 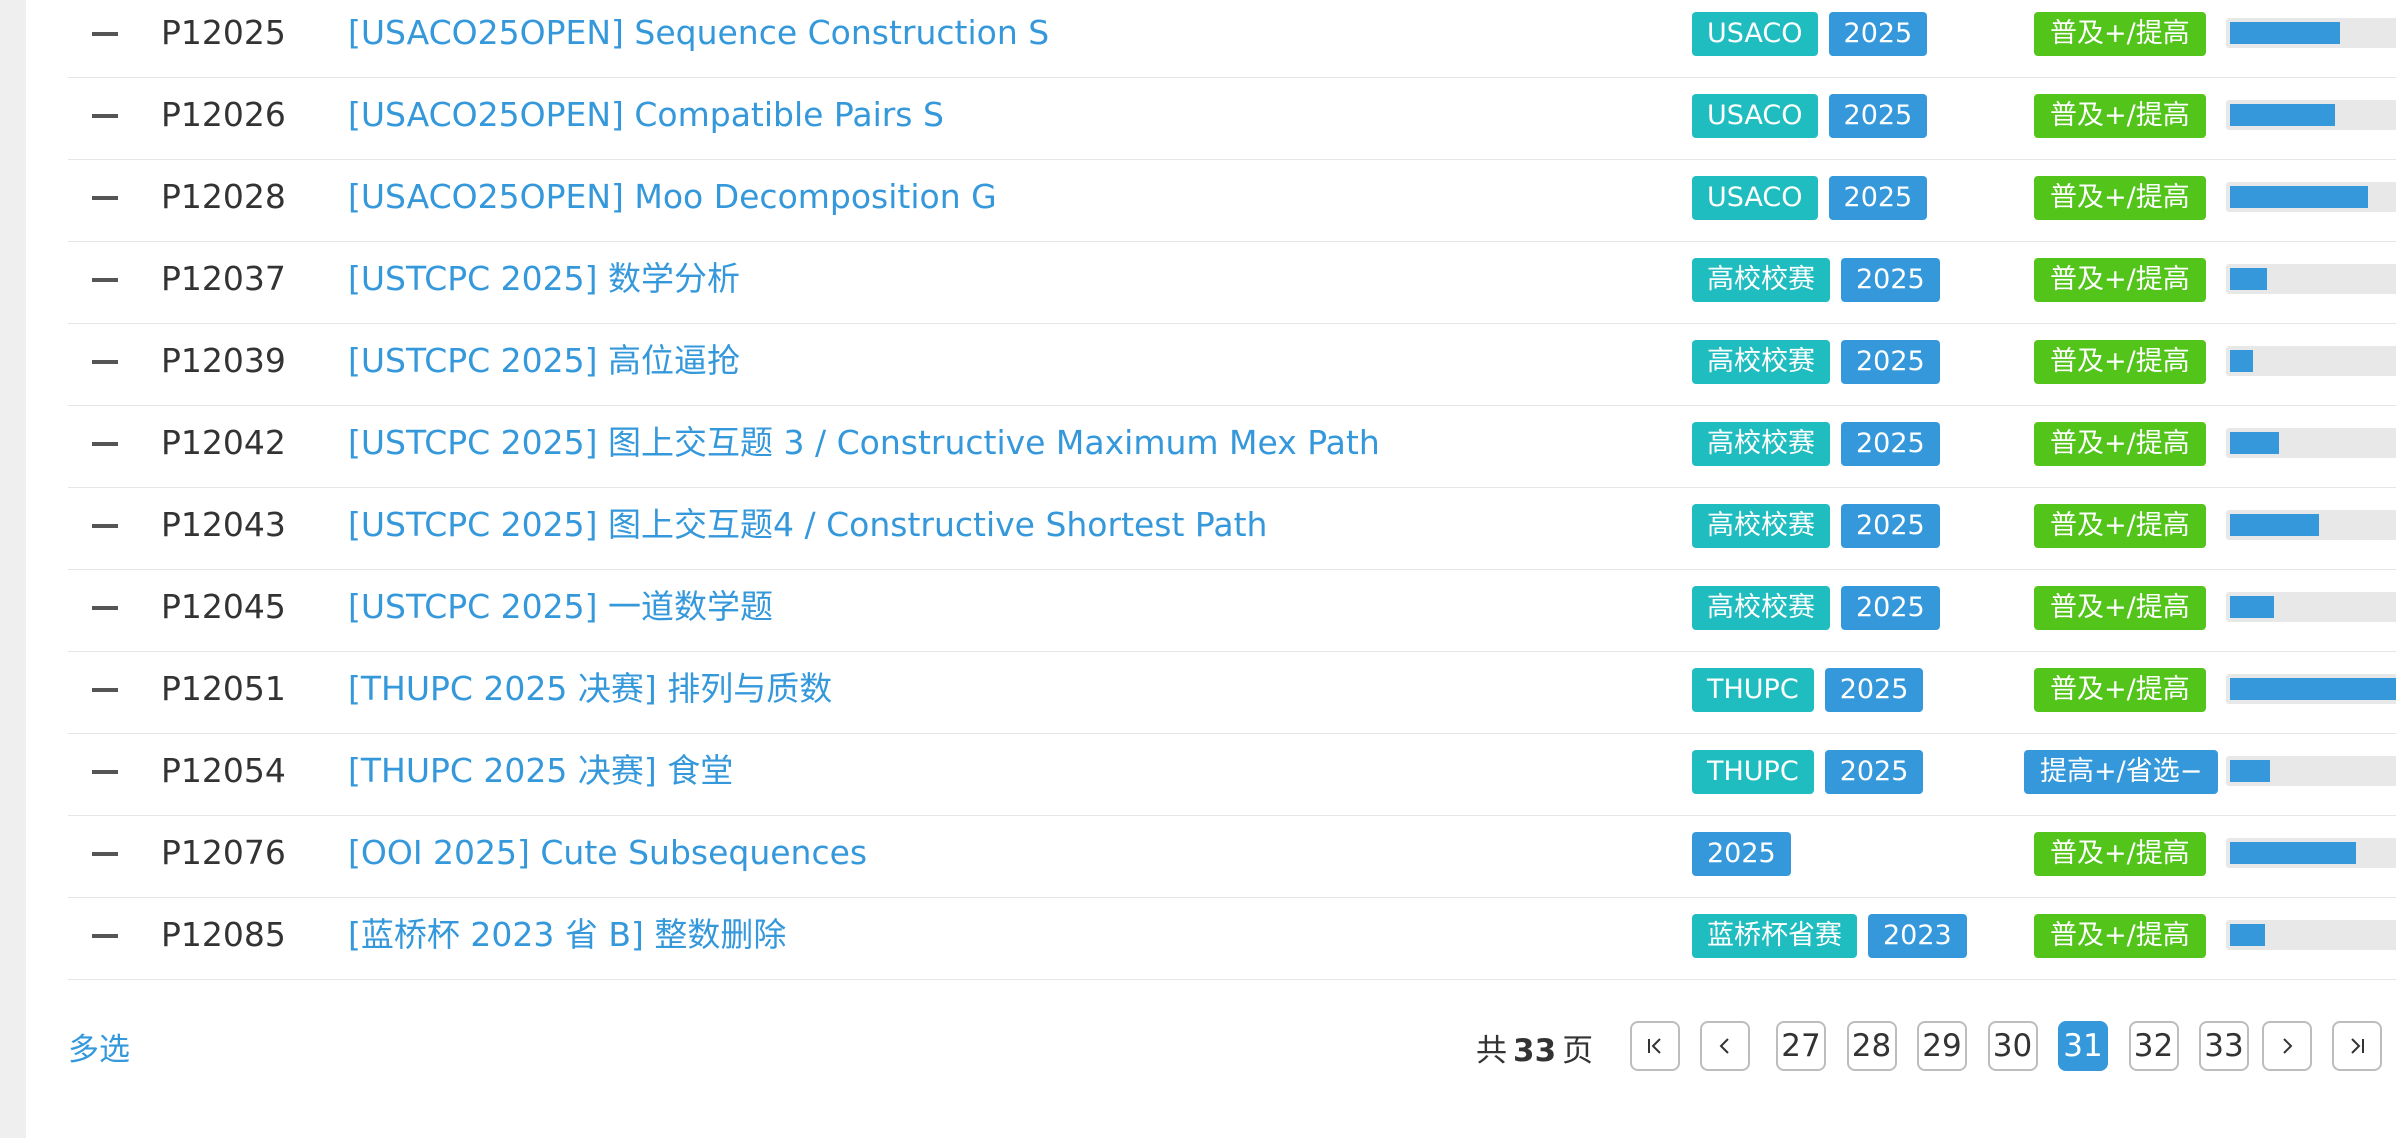 What do you see at coordinates (560, 611) in the screenshot?
I see `problem-title-link: [USTCPC 2025] 一道数学题` at bounding box center [560, 611].